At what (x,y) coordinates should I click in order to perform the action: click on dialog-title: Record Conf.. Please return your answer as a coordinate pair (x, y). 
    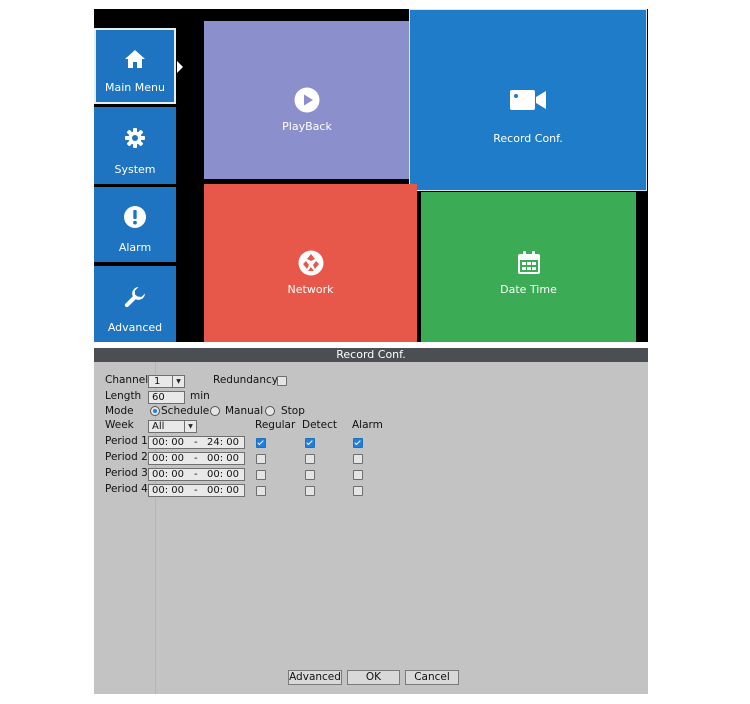
    Looking at the image, I should click on (371, 355).